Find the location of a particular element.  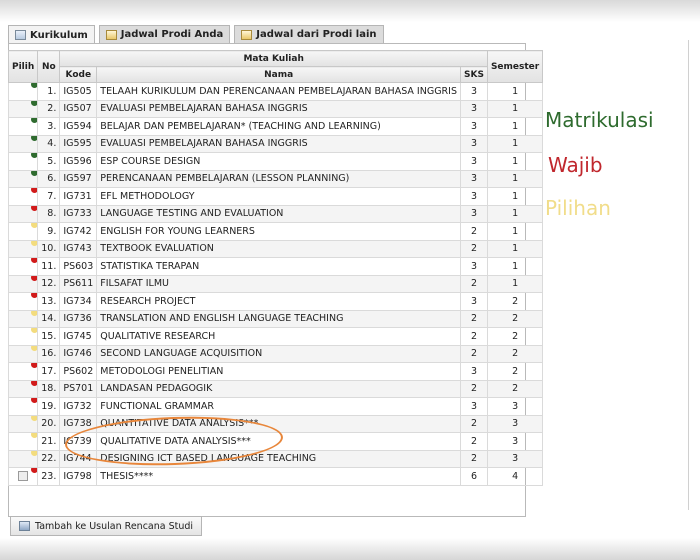

table-row: 19. IG732 FUNCTIONAL GRAMMAR 3 3 is located at coordinates (275, 406).